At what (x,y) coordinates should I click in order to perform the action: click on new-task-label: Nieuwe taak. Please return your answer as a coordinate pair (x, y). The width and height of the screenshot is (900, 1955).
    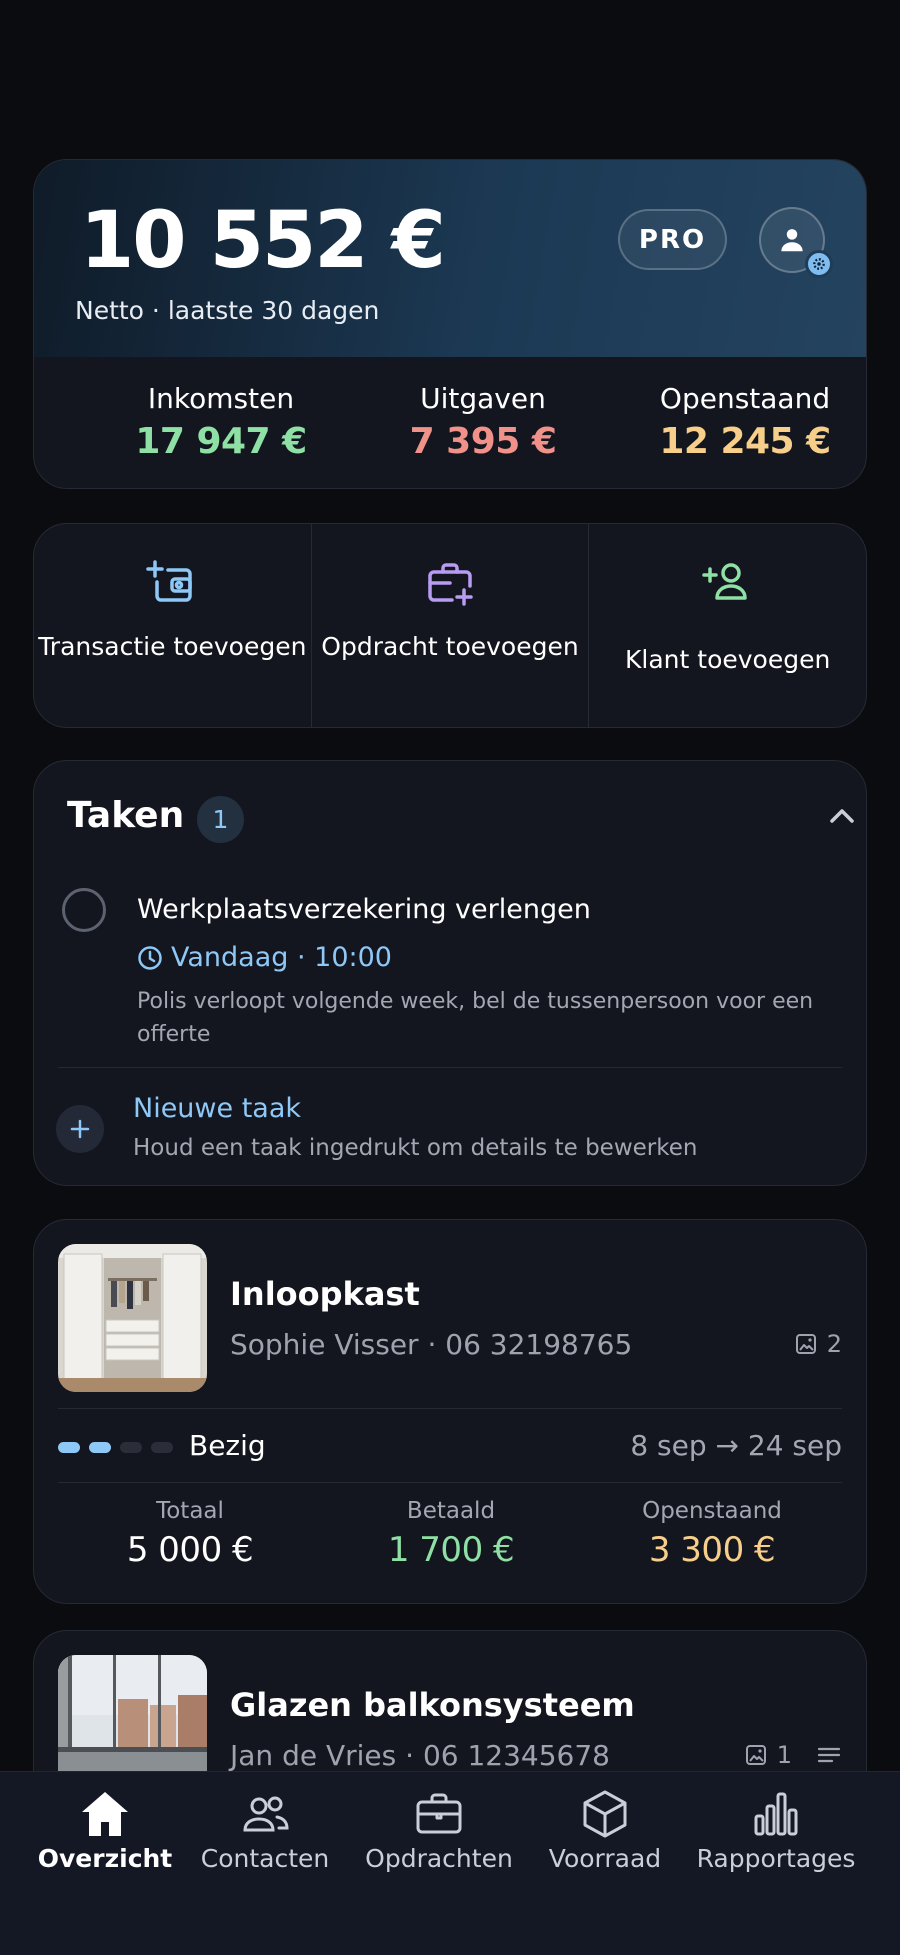
    Looking at the image, I should click on (217, 1108).